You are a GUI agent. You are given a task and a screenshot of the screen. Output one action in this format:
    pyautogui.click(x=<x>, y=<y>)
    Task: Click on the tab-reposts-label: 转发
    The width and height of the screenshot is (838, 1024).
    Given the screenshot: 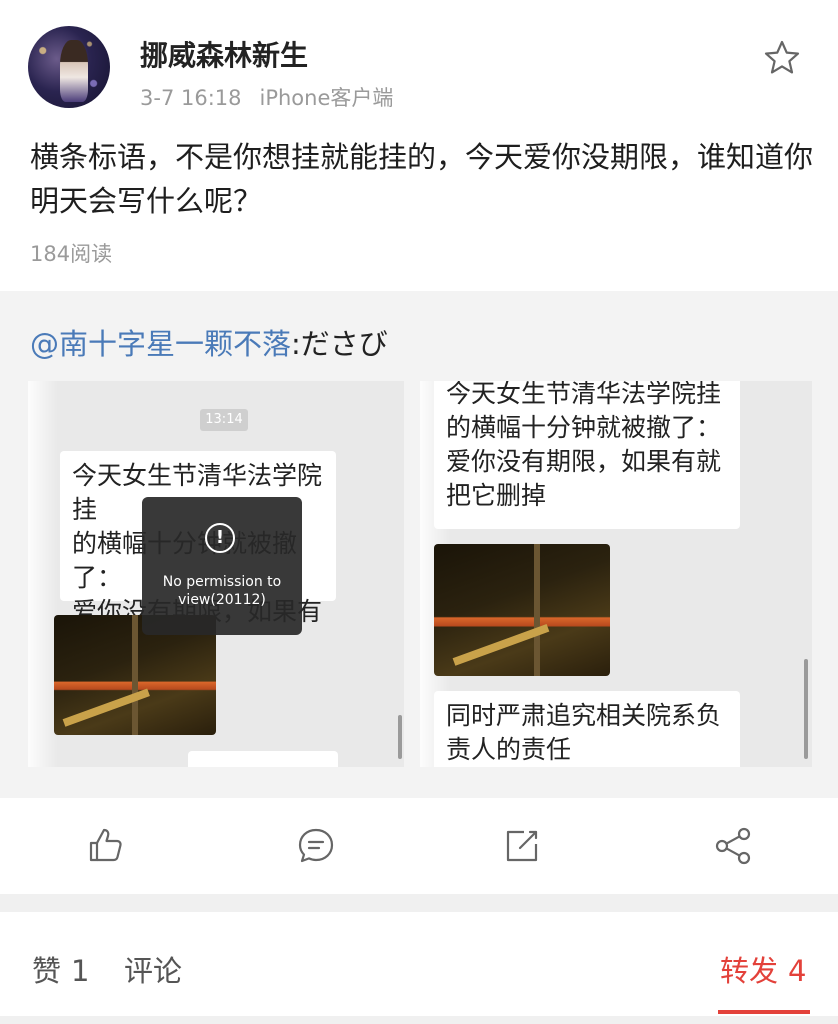 What is the action you would take?
    pyautogui.click(x=749, y=971)
    